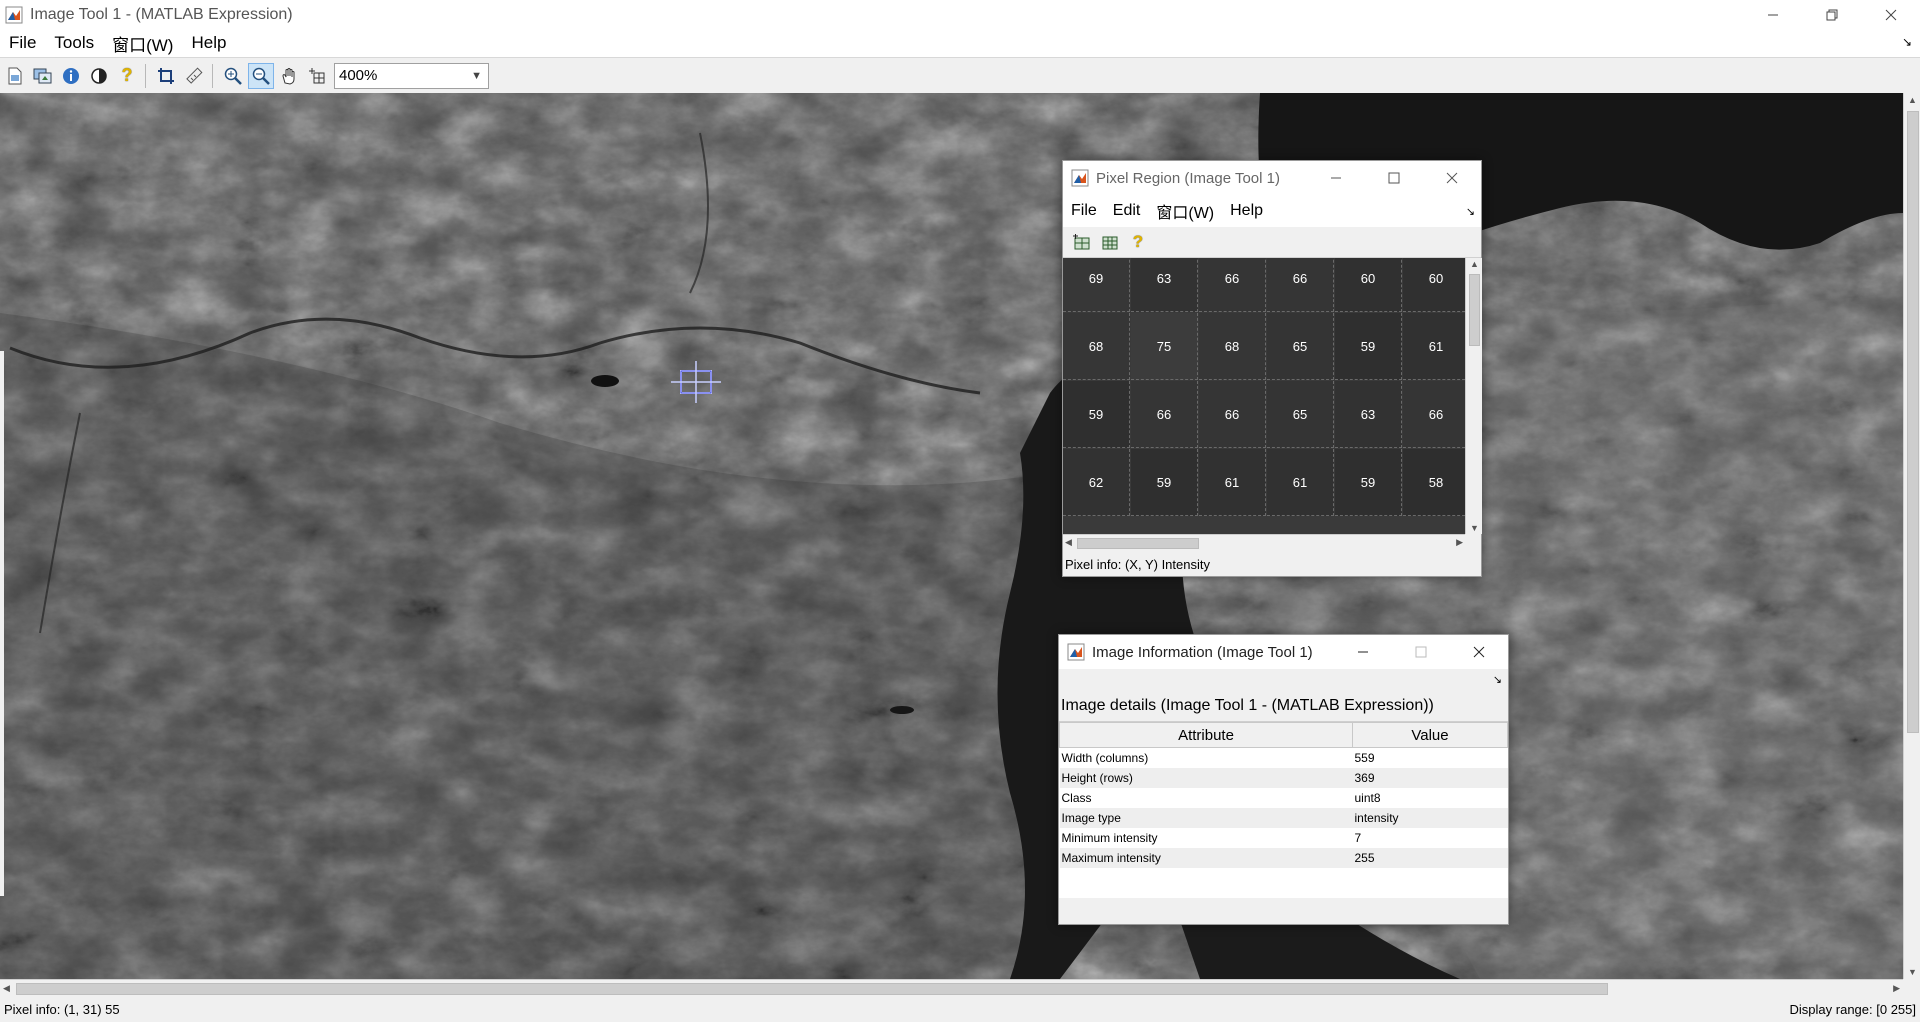 The image size is (1920, 1022). I want to click on measure-distance-icon, so click(194, 75).